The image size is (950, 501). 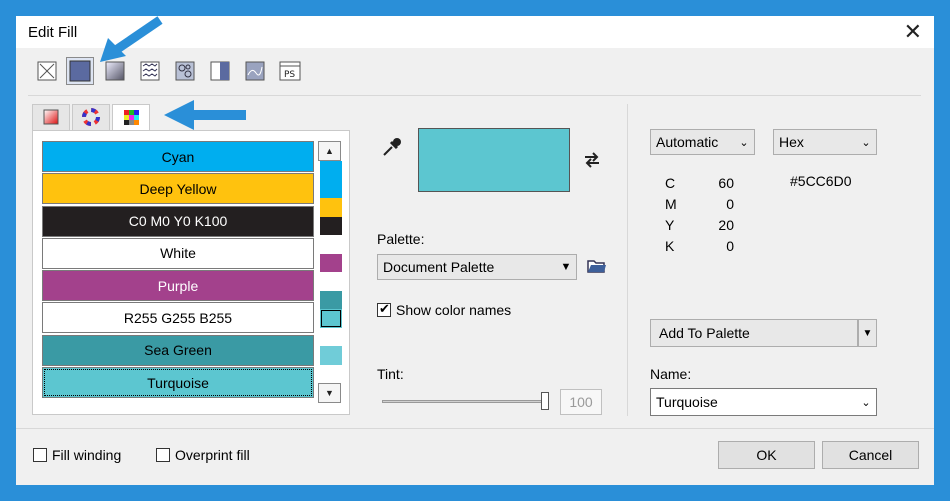 What do you see at coordinates (289, 75) in the screenshot?
I see `svg-text: PS` at bounding box center [289, 75].